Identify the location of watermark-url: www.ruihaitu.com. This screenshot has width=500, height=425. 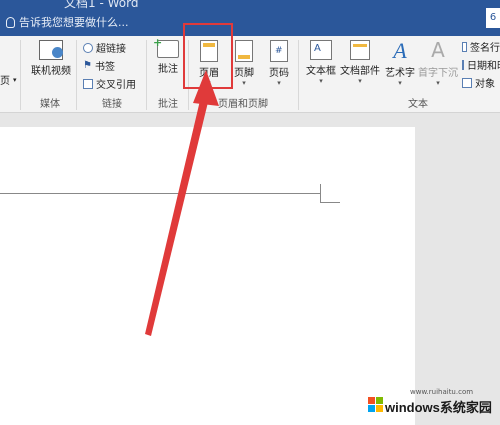
(442, 392).